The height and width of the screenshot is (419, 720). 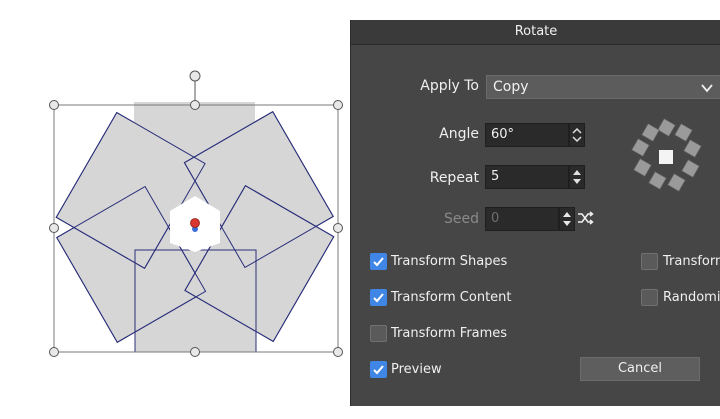 What do you see at coordinates (459, 134) in the screenshot?
I see `angle-label: Angle` at bounding box center [459, 134].